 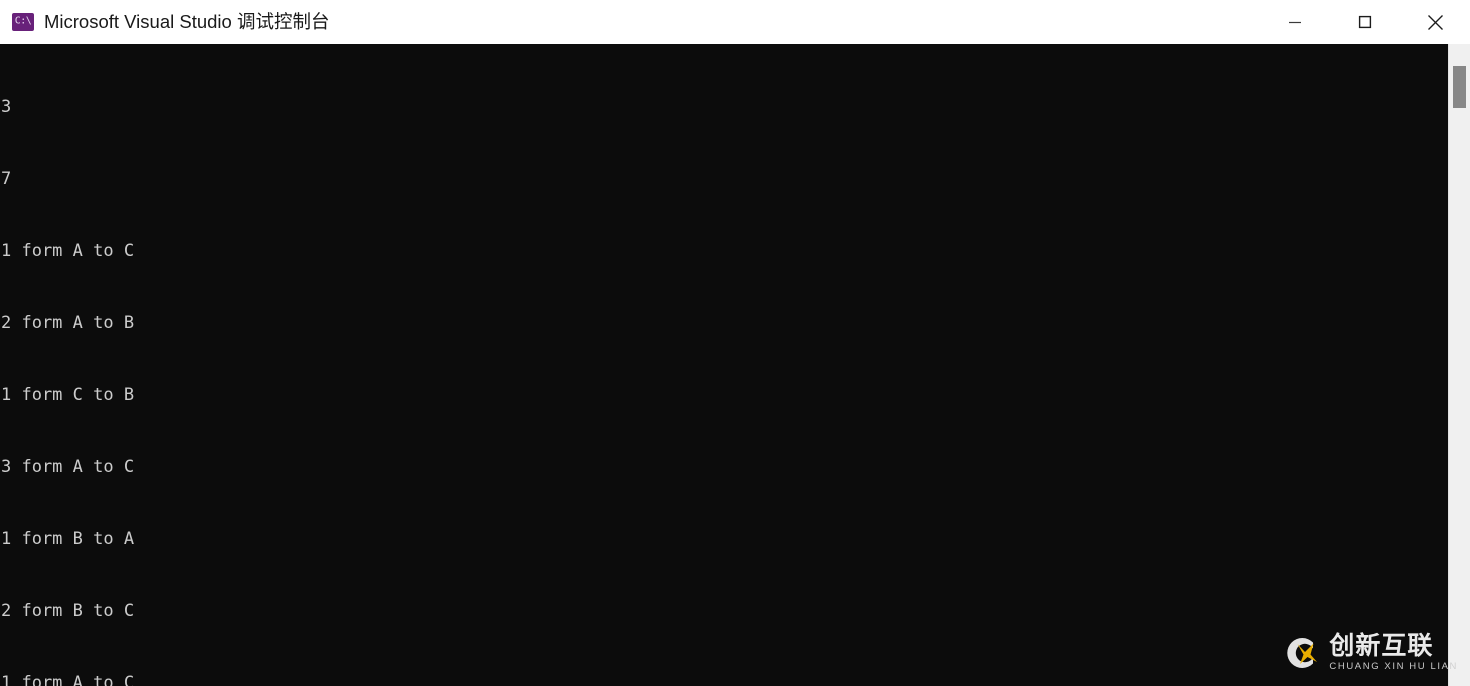 What do you see at coordinates (68, 467) in the screenshot?
I see `console-line: 3 form A to C` at bounding box center [68, 467].